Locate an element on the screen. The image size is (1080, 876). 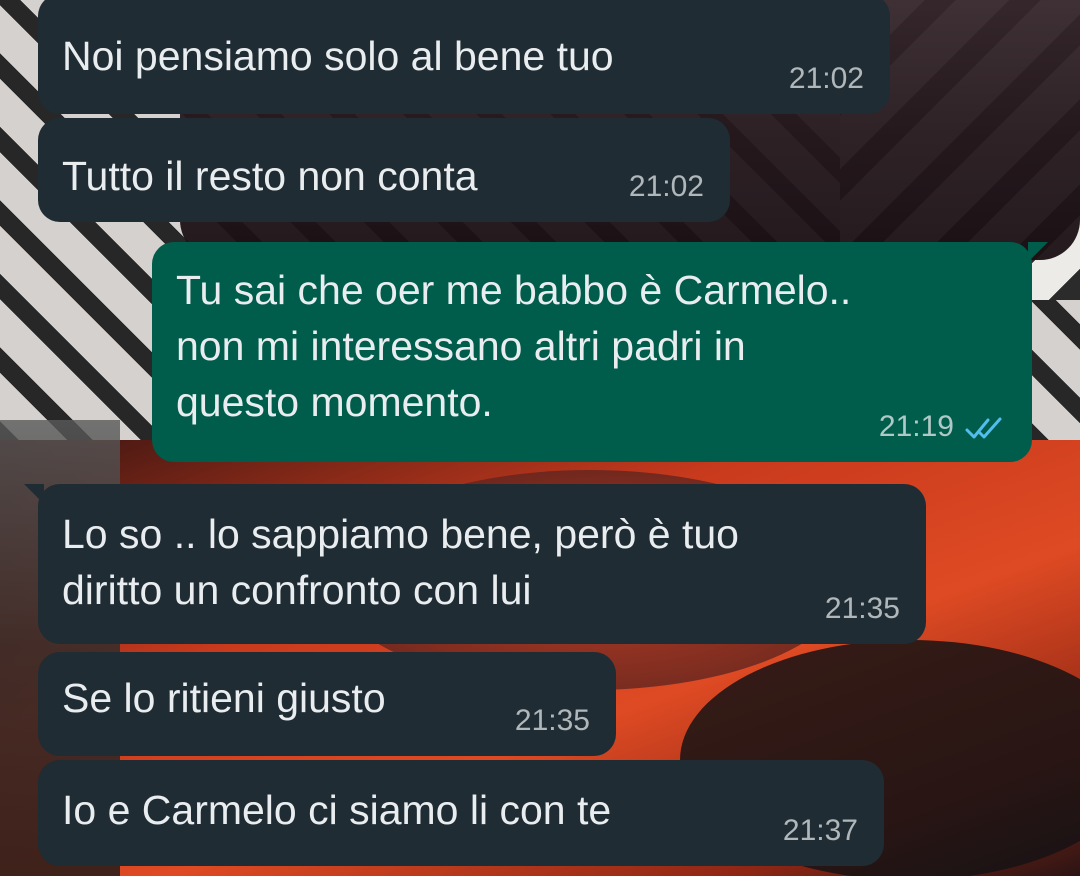
message-bubble-incoming: Noi pensiamo solo al bene tuo 21:02 is located at coordinates (464, 57).